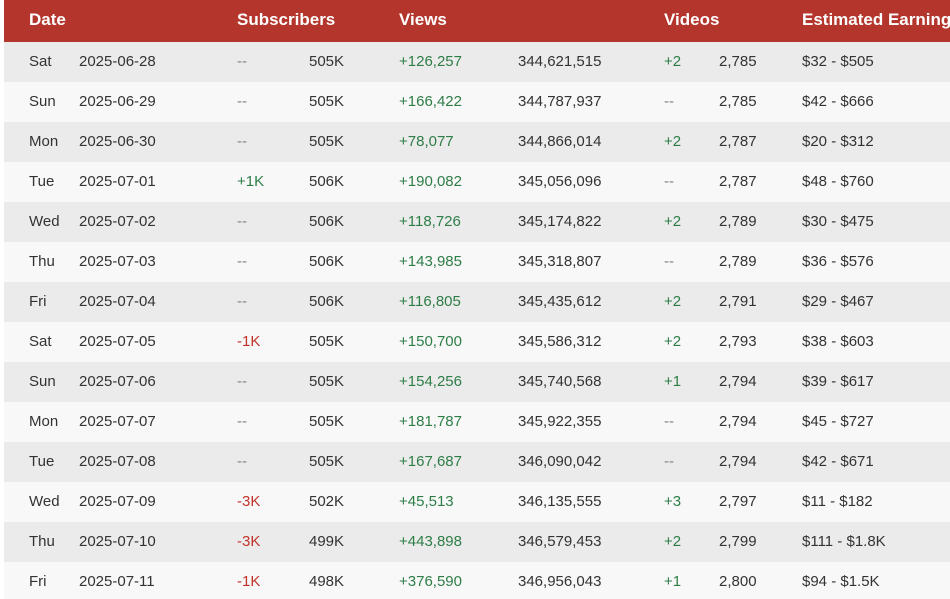 This screenshot has height=599, width=950. Describe the element at coordinates (430, 421) in the screenshot. I see `view-change-cell: +181,787` at that location.